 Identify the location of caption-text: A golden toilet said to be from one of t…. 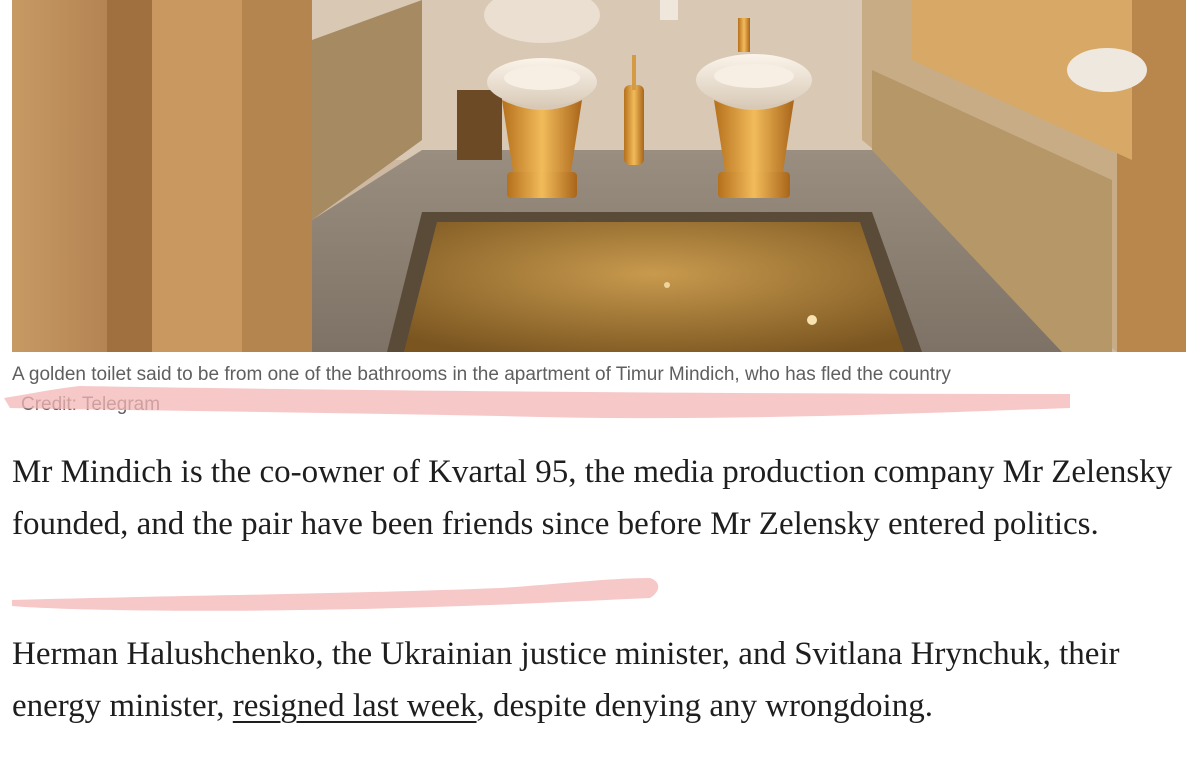
(481, 374).